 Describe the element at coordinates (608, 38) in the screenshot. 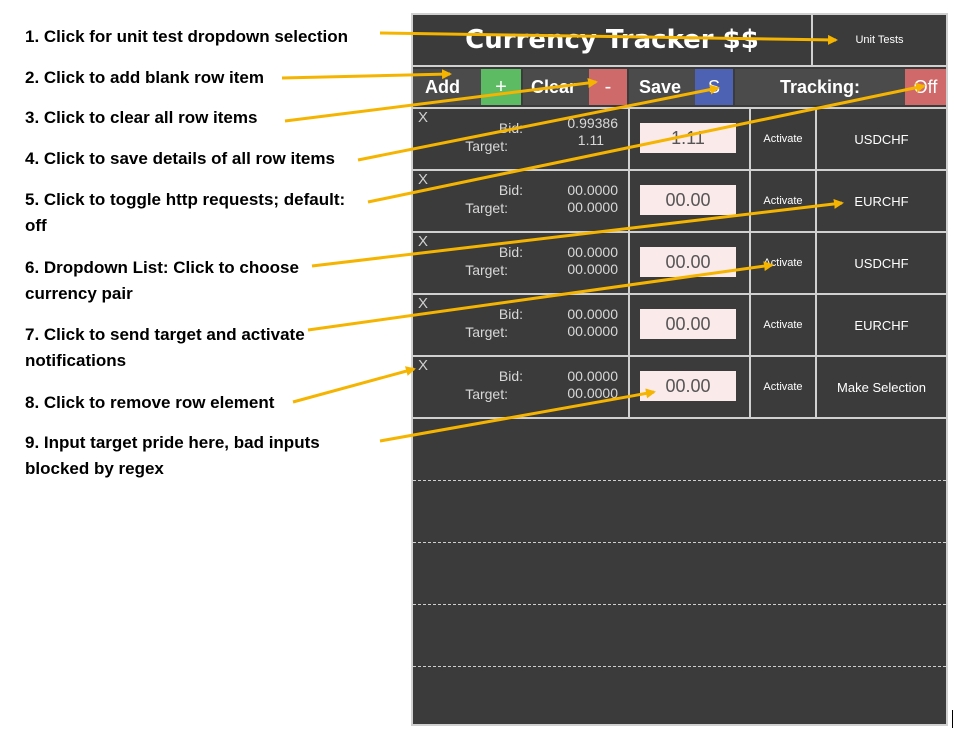

I see `arrow-unit-tests` at that location.